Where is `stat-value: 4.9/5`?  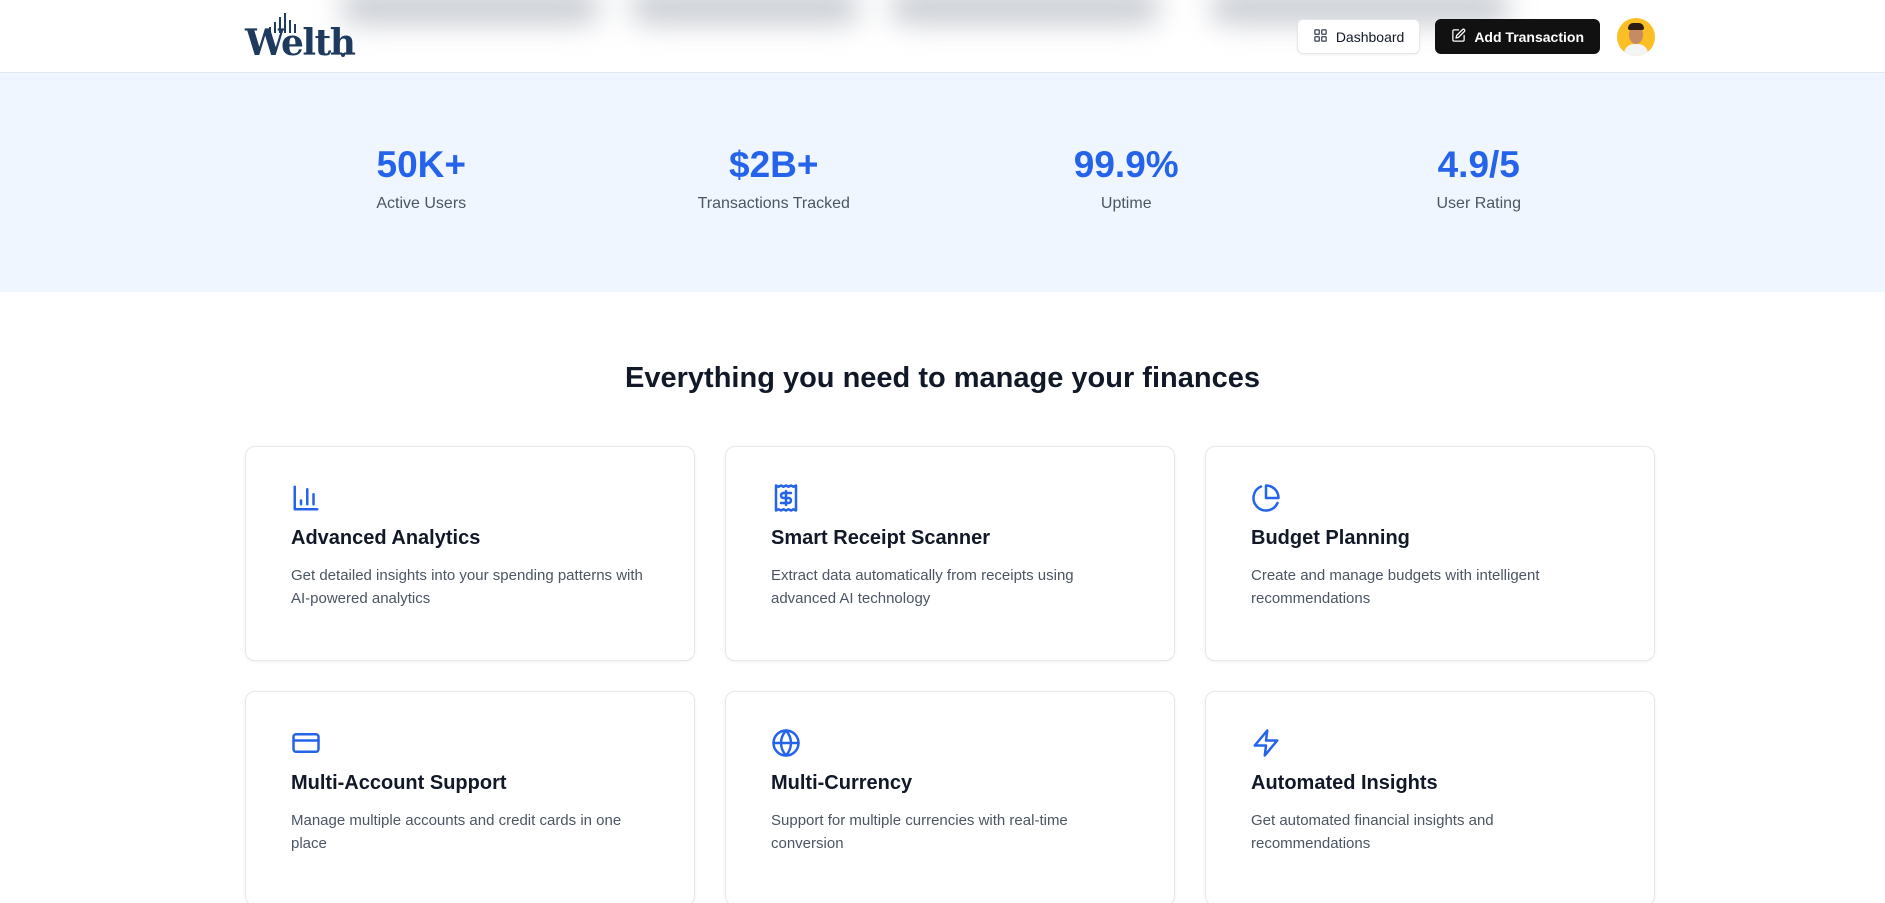
stat-value: 4.9/5 is located at coordinates (1478, 164).